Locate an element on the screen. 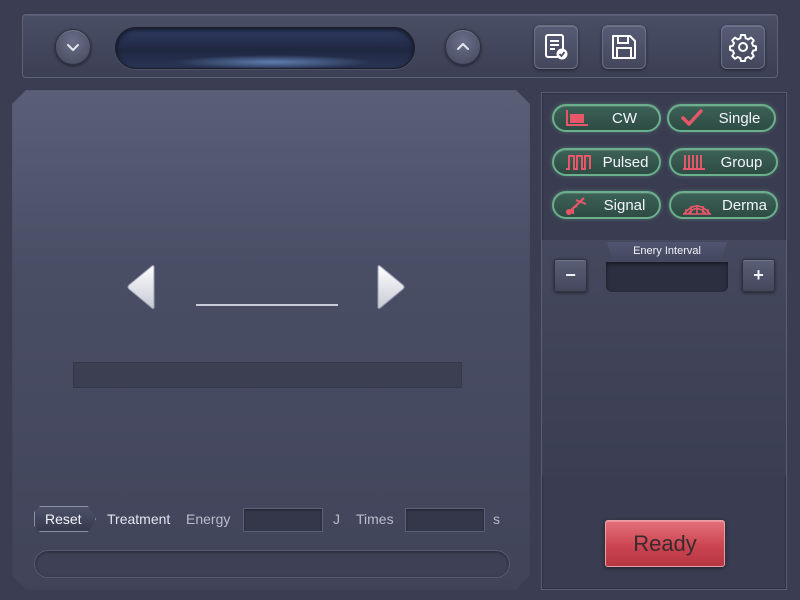 This screenshot has width=800, height=600. energy-field is located at coordinates (283, 520).